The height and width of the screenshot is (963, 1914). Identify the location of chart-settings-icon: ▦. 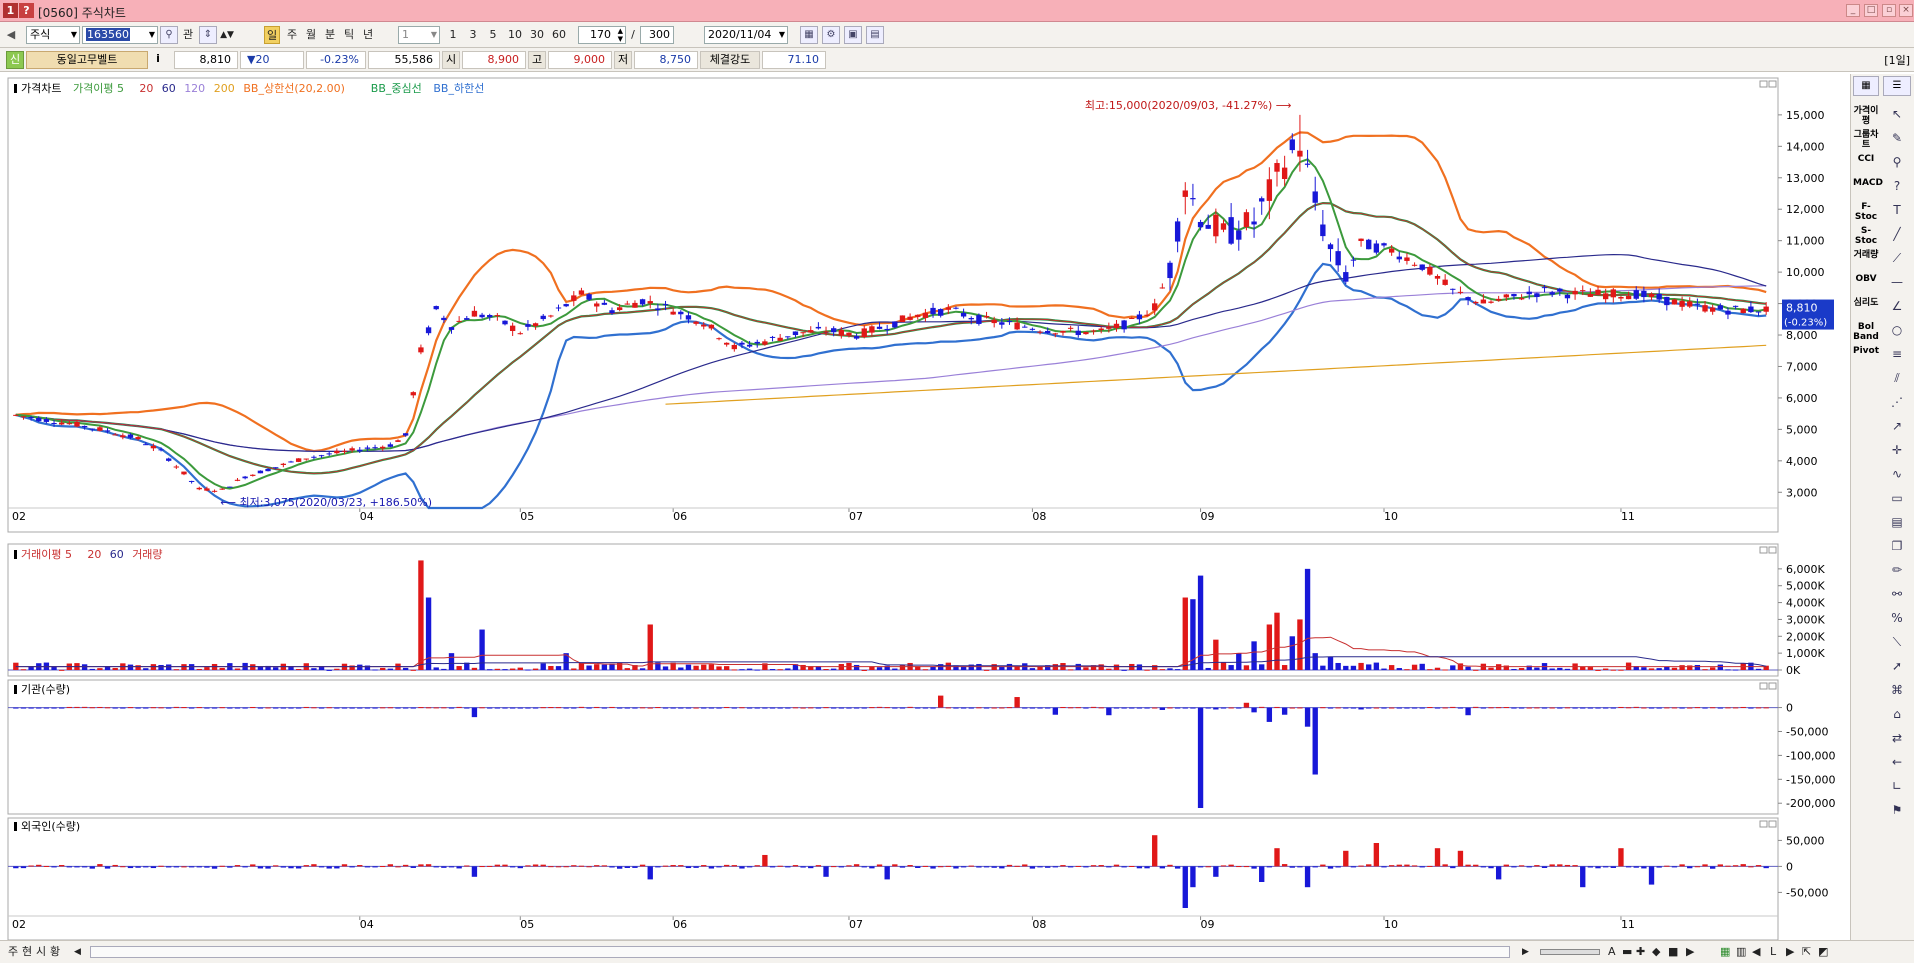
(809, 35).